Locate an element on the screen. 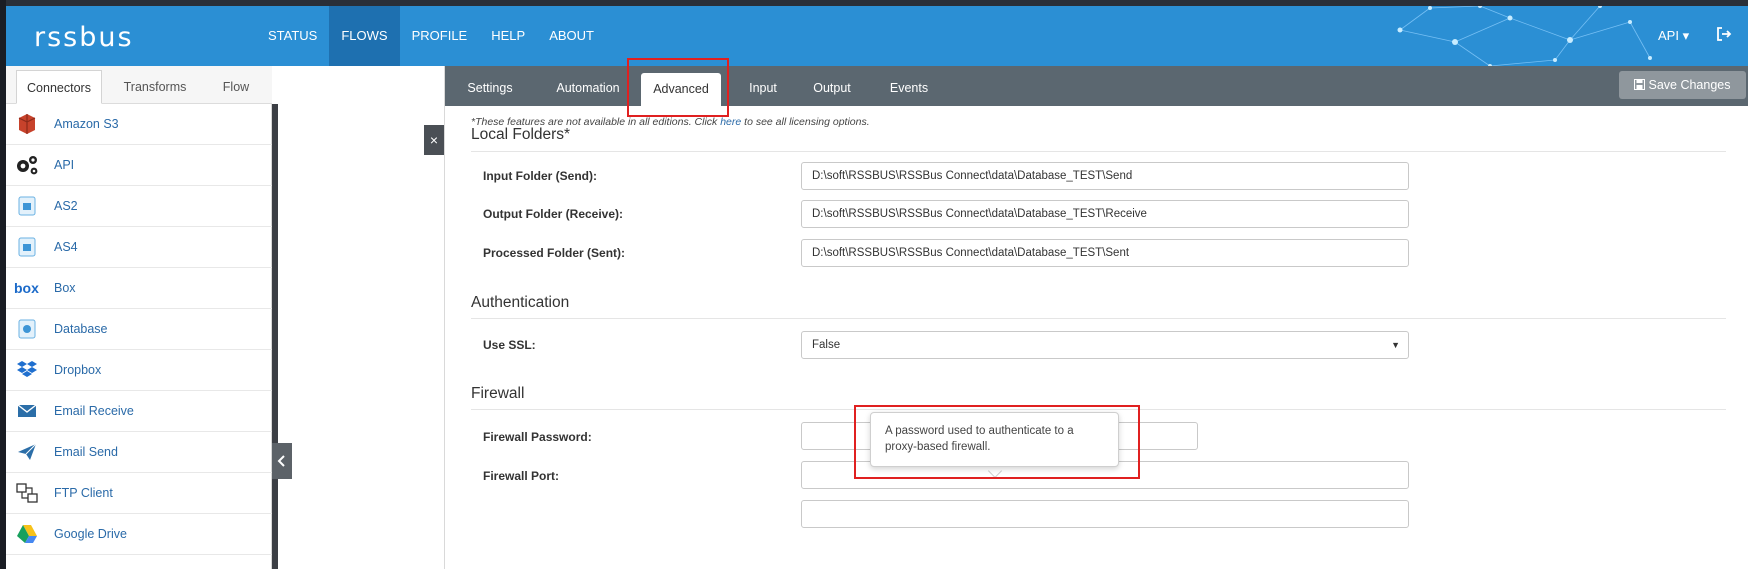 The height and width of the screenshot is (569, 1748). connector-label: Email Receive is located at coordinates (94, 411).